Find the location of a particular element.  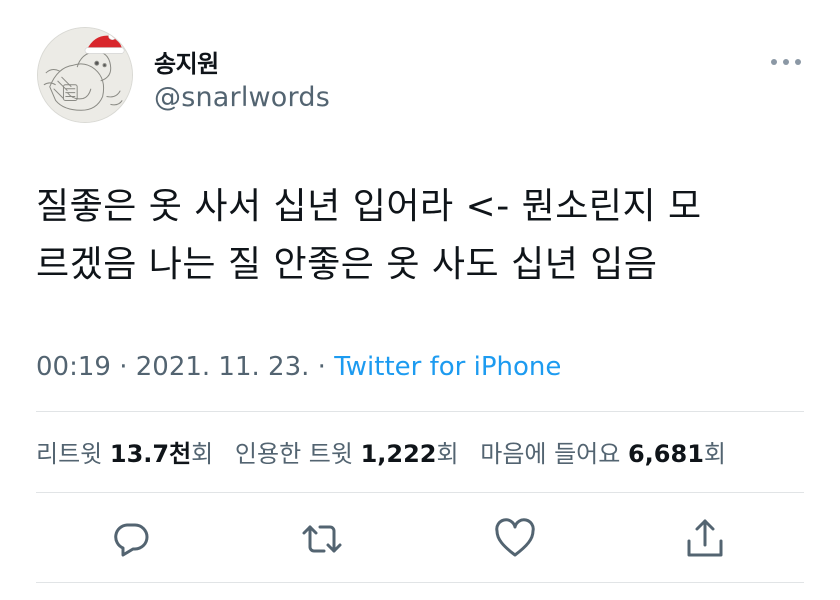

retweets-label: 리트윗 is located at coordinates (73, 454).